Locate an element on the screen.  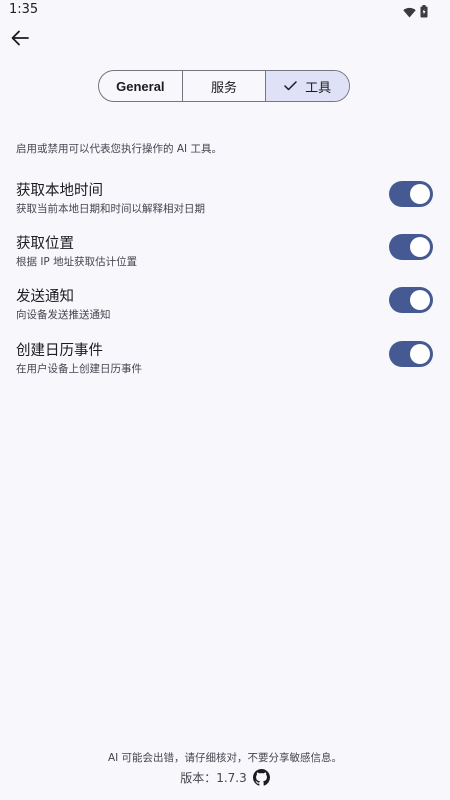
status-time: 1:35 is located at coordinates (24, 9).